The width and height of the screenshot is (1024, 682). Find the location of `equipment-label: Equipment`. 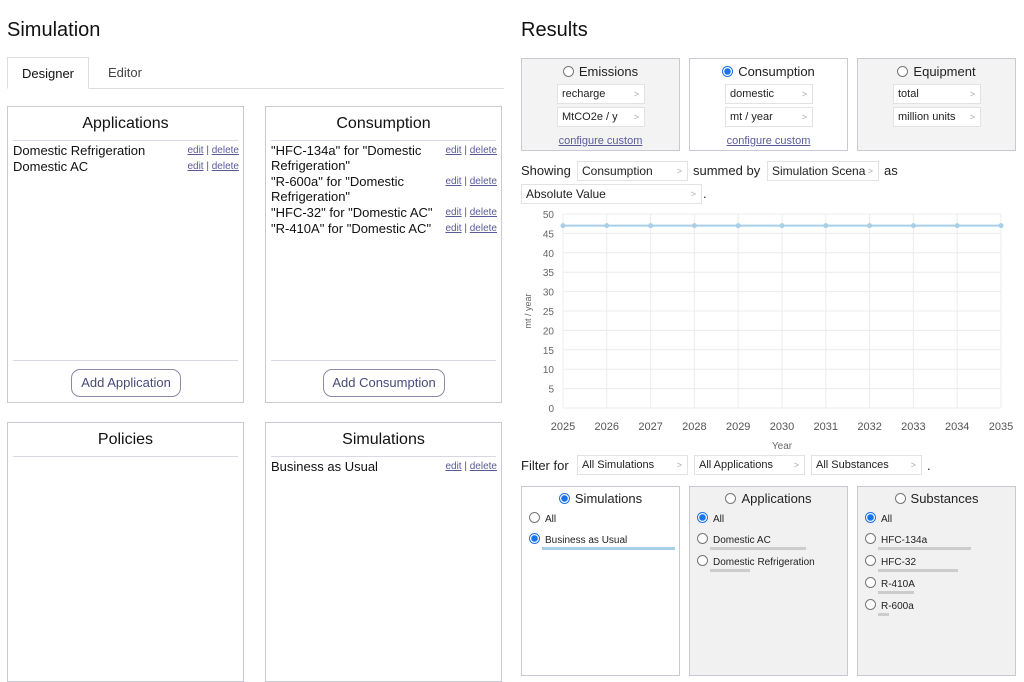

equipment-label: Equipment is located at coordinates (944, 71).